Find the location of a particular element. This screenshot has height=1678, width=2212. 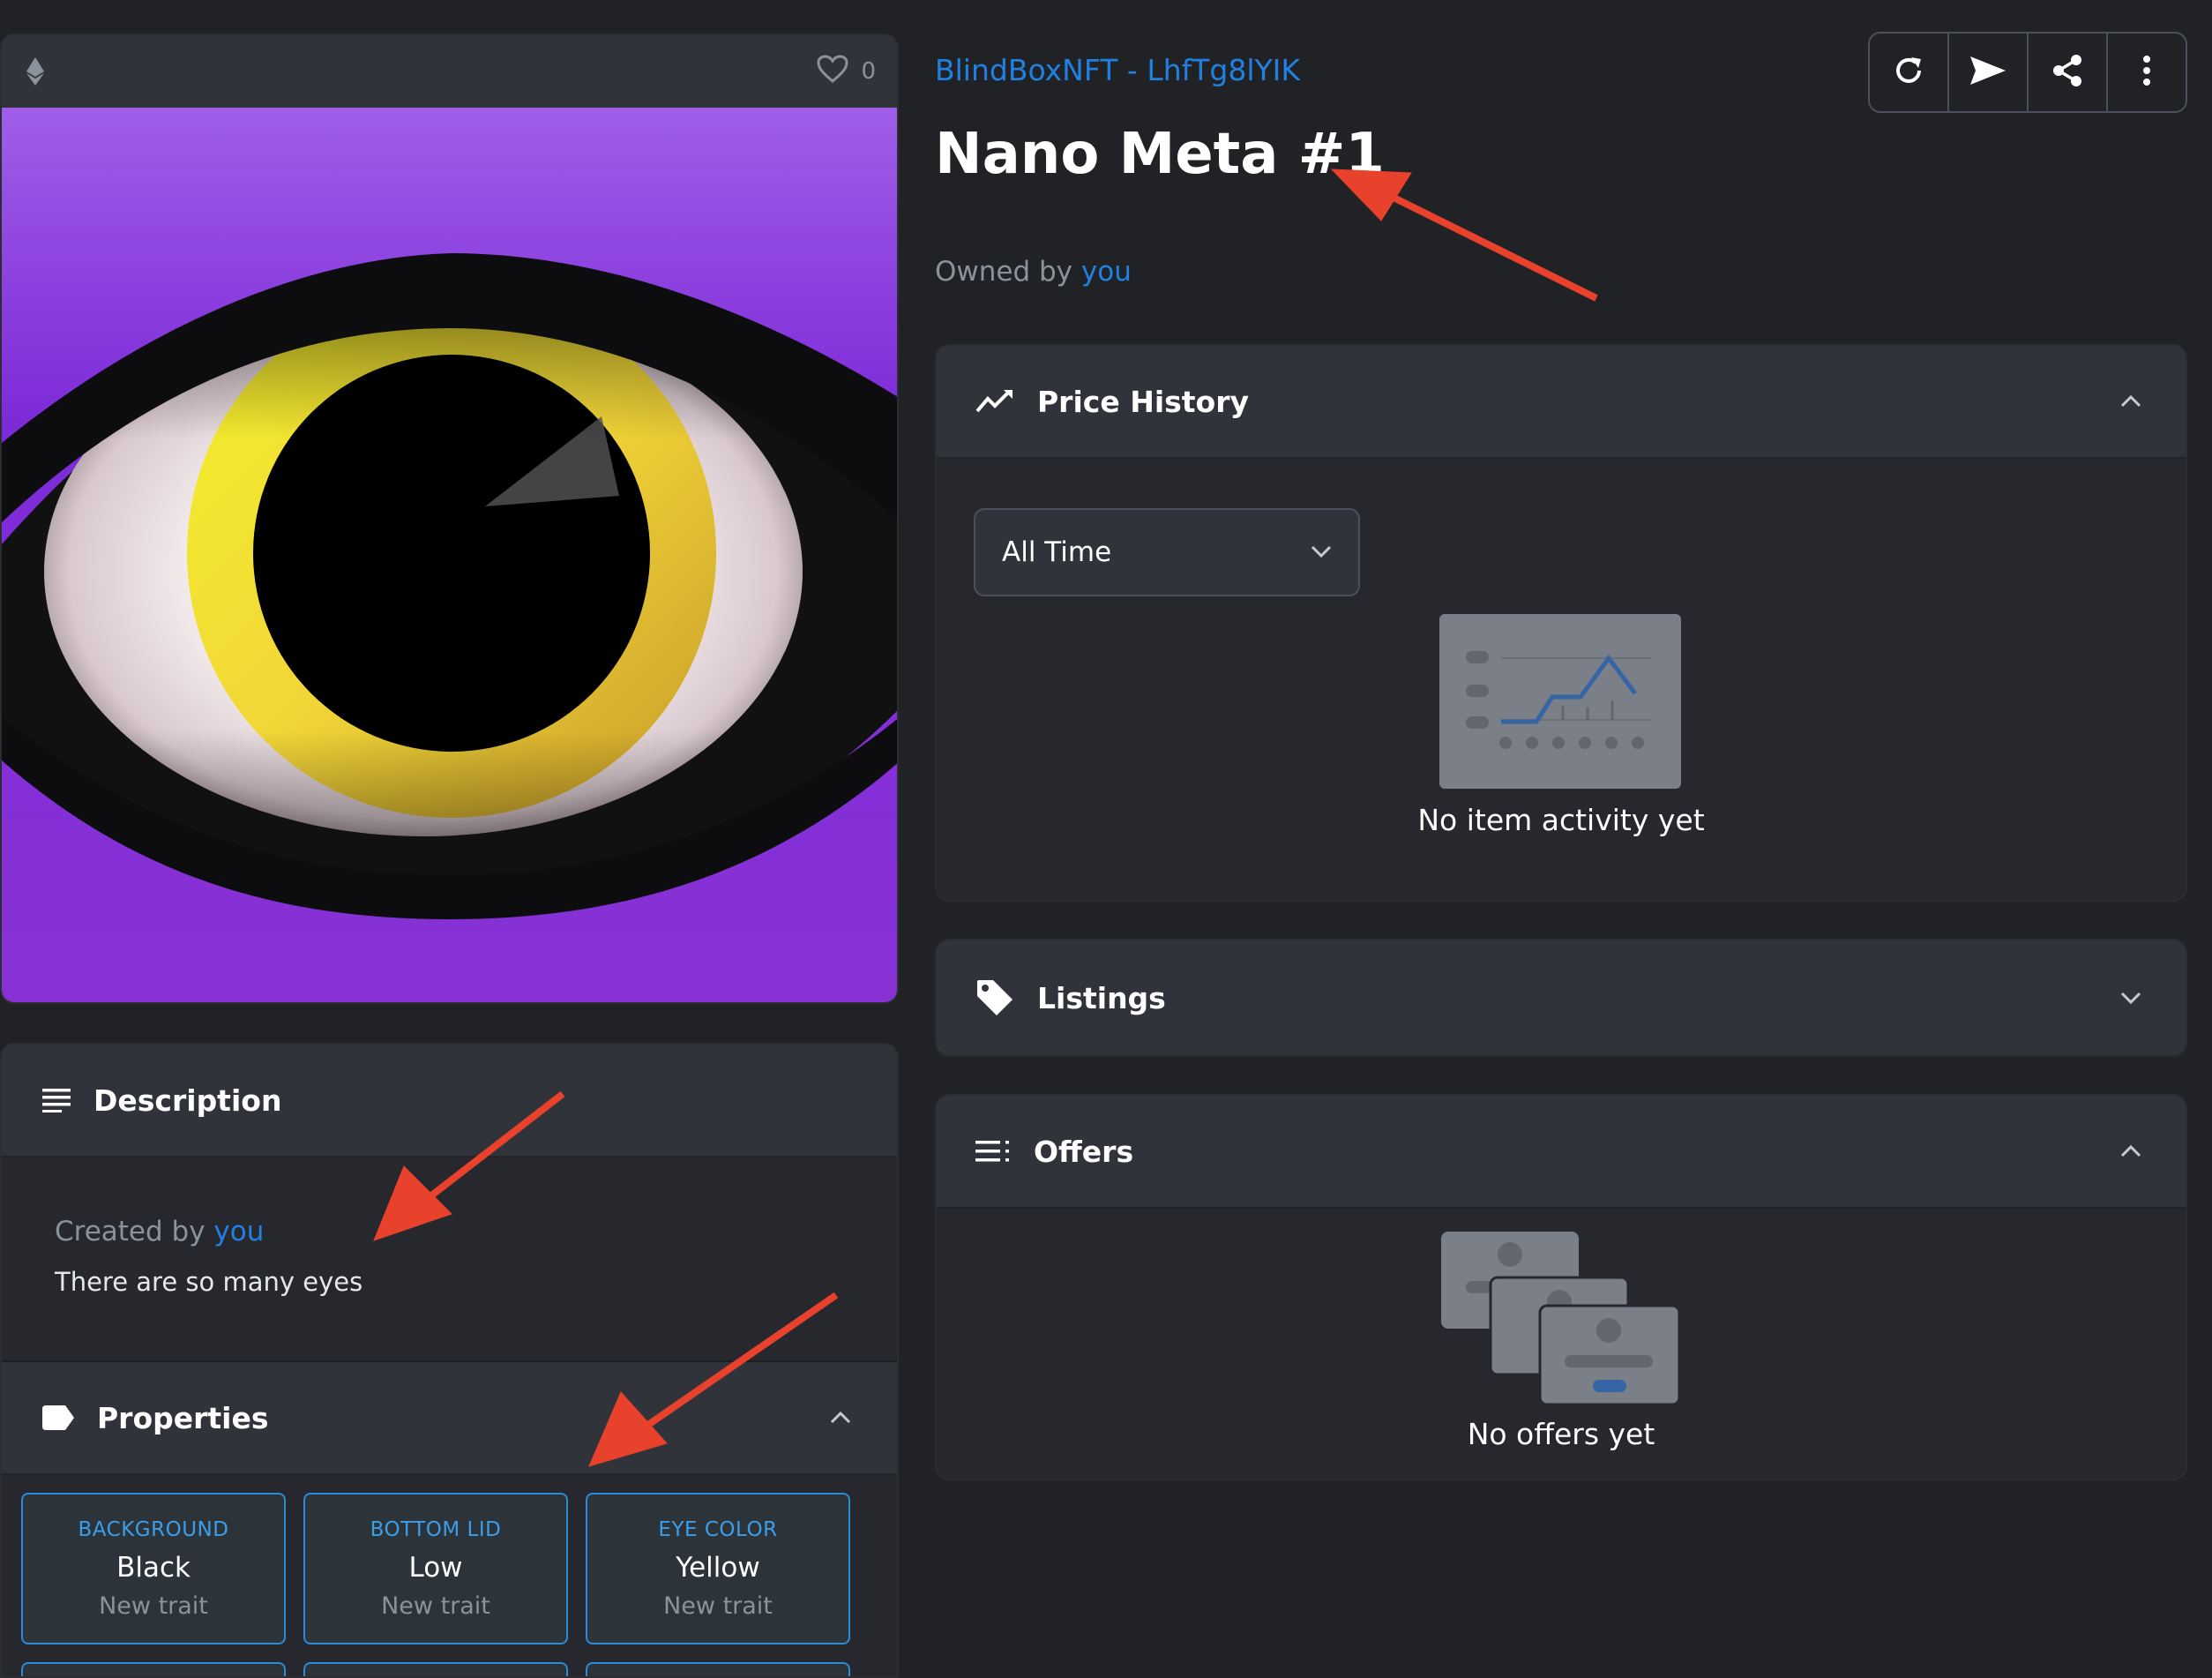

trending-icon is located at coordinates (994, 401).